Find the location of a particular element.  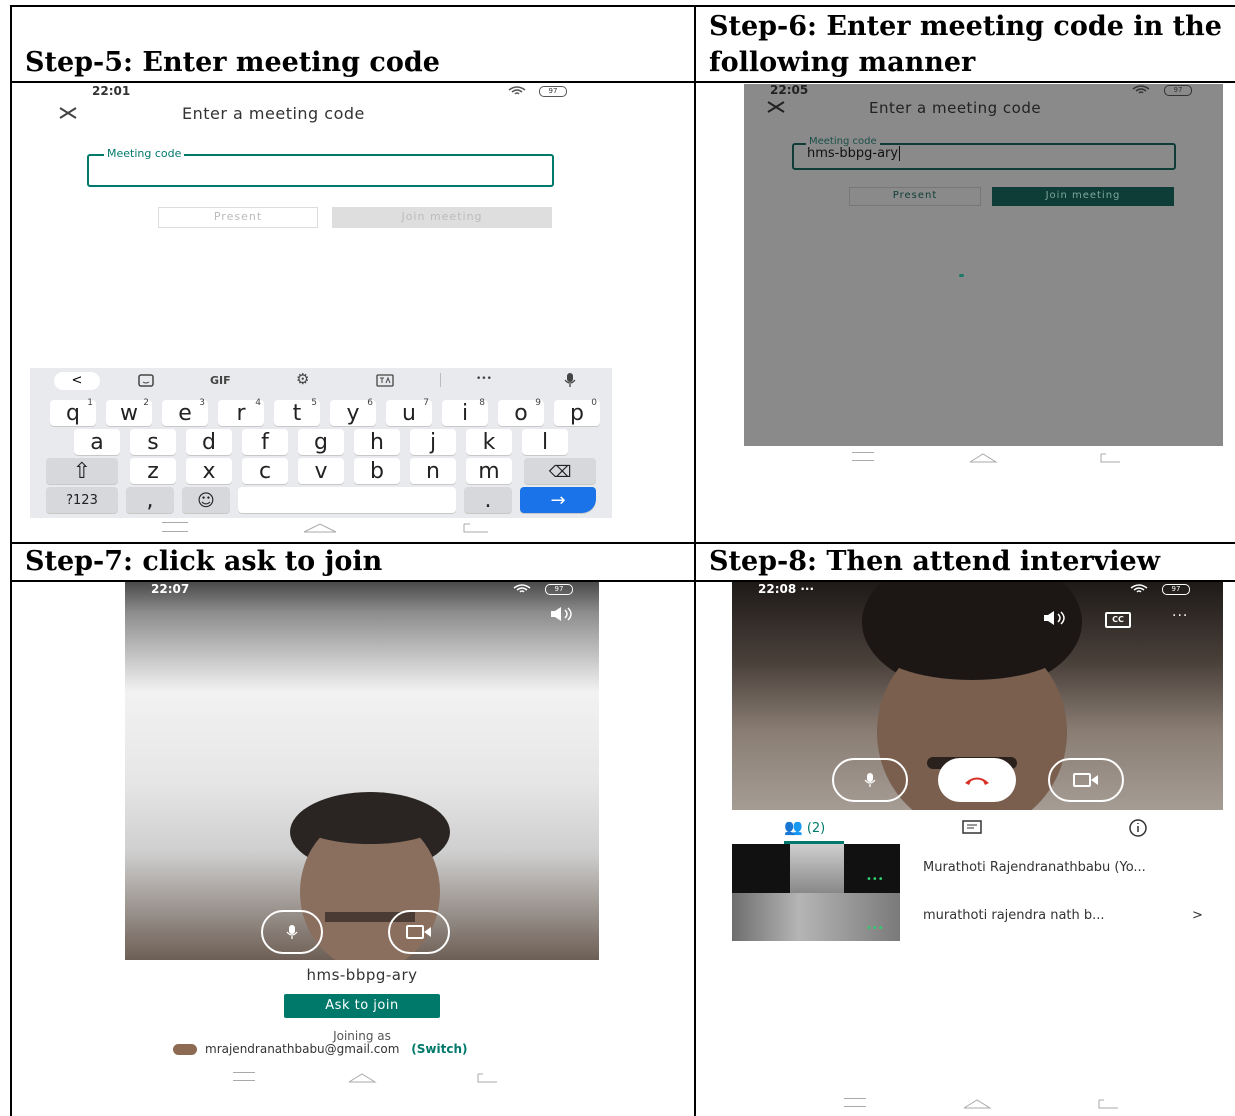

keyboard-back-key: < is located at coordinates (77, 381).